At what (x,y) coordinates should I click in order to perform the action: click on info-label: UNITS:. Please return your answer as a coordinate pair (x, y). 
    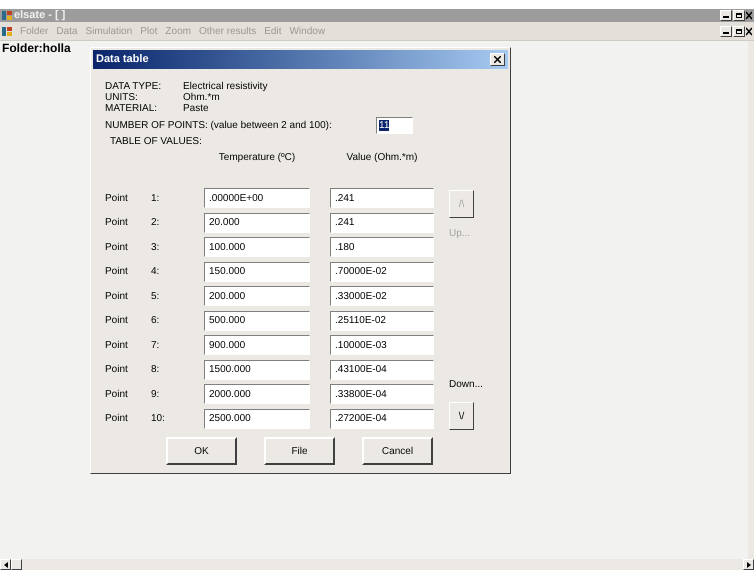
    Looking at the image, I should click on (122, 97).